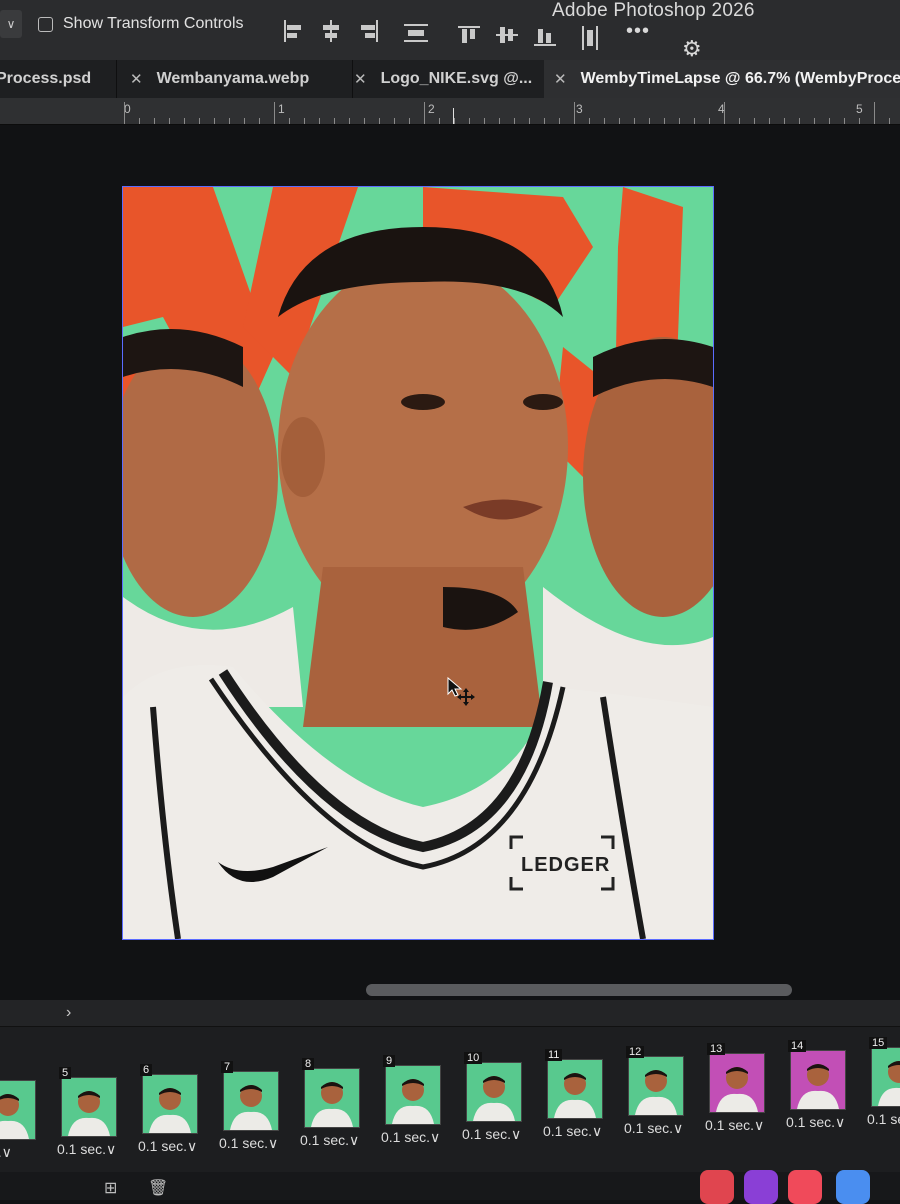  I want to click on ruler-cursor-marker, so click(453, 116).